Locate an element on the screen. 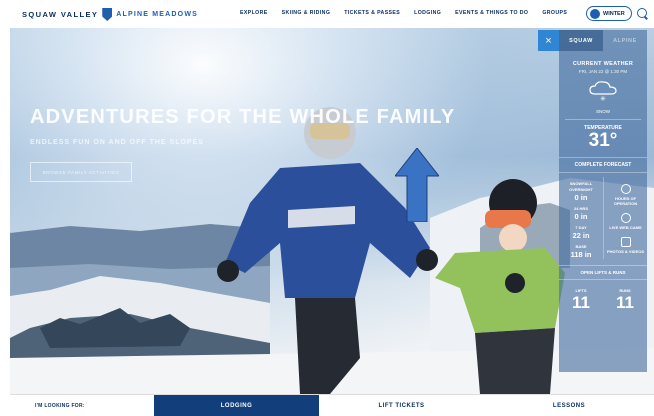 The image size is (654, 416). weather-divider is located at coordinates (603, 119).